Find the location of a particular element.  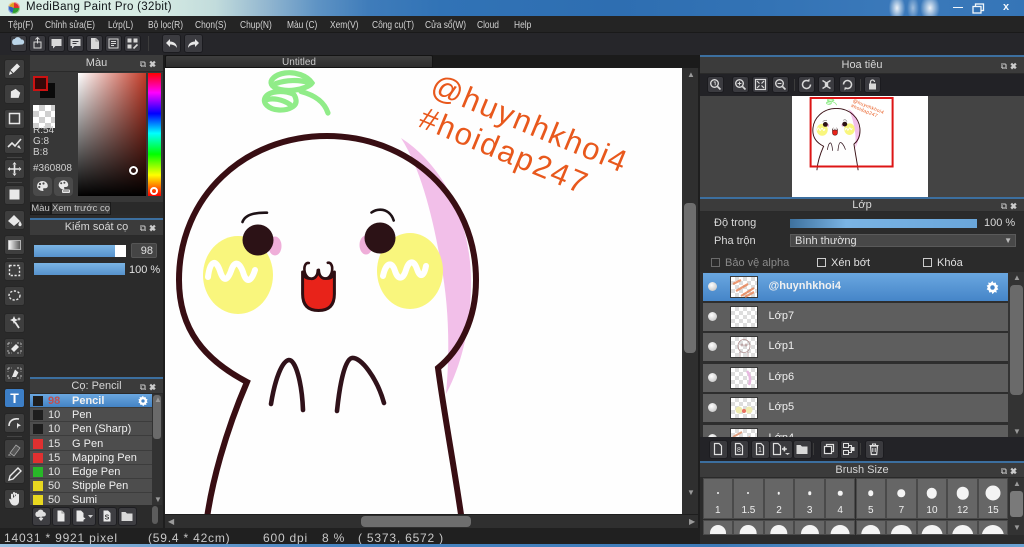

svg-text: 8 is located at coordinates (739, 450).